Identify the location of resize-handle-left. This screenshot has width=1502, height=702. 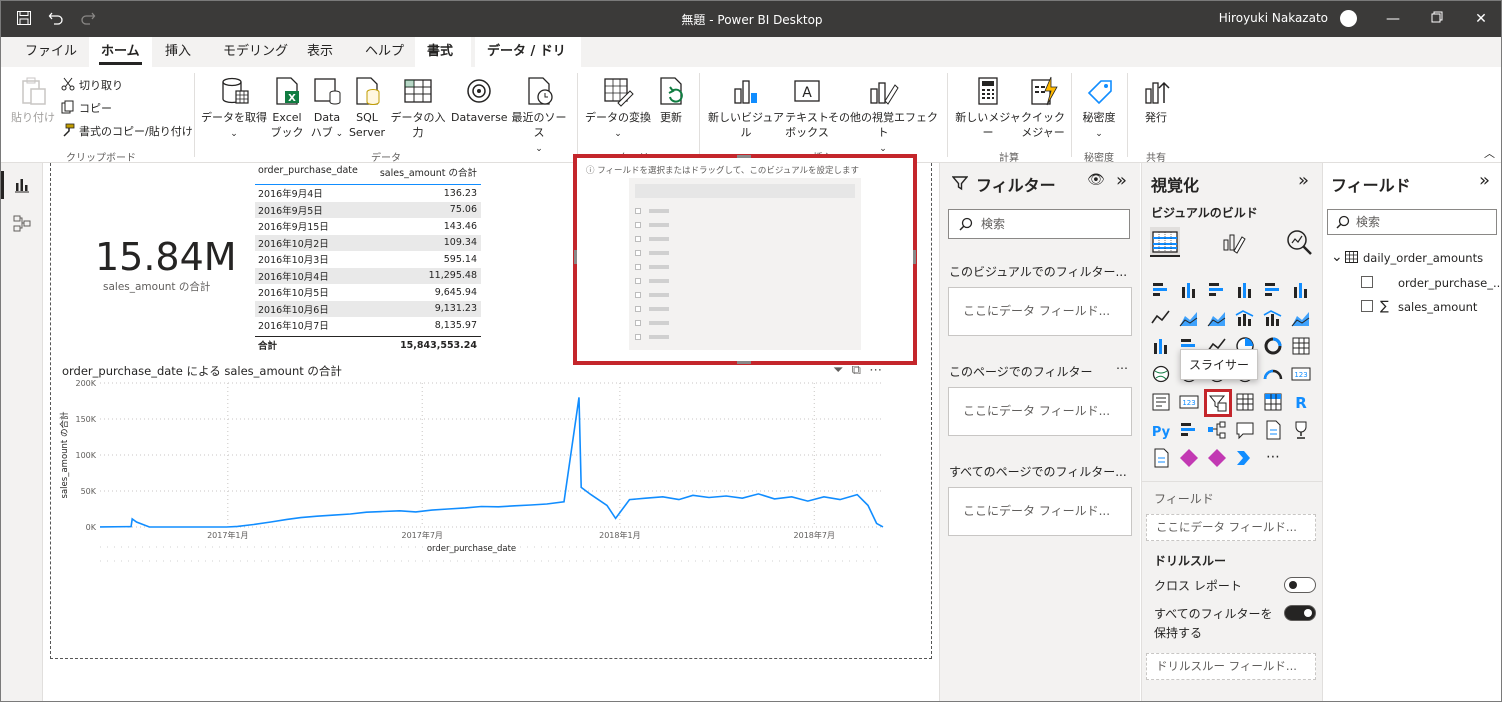
(575, 257).